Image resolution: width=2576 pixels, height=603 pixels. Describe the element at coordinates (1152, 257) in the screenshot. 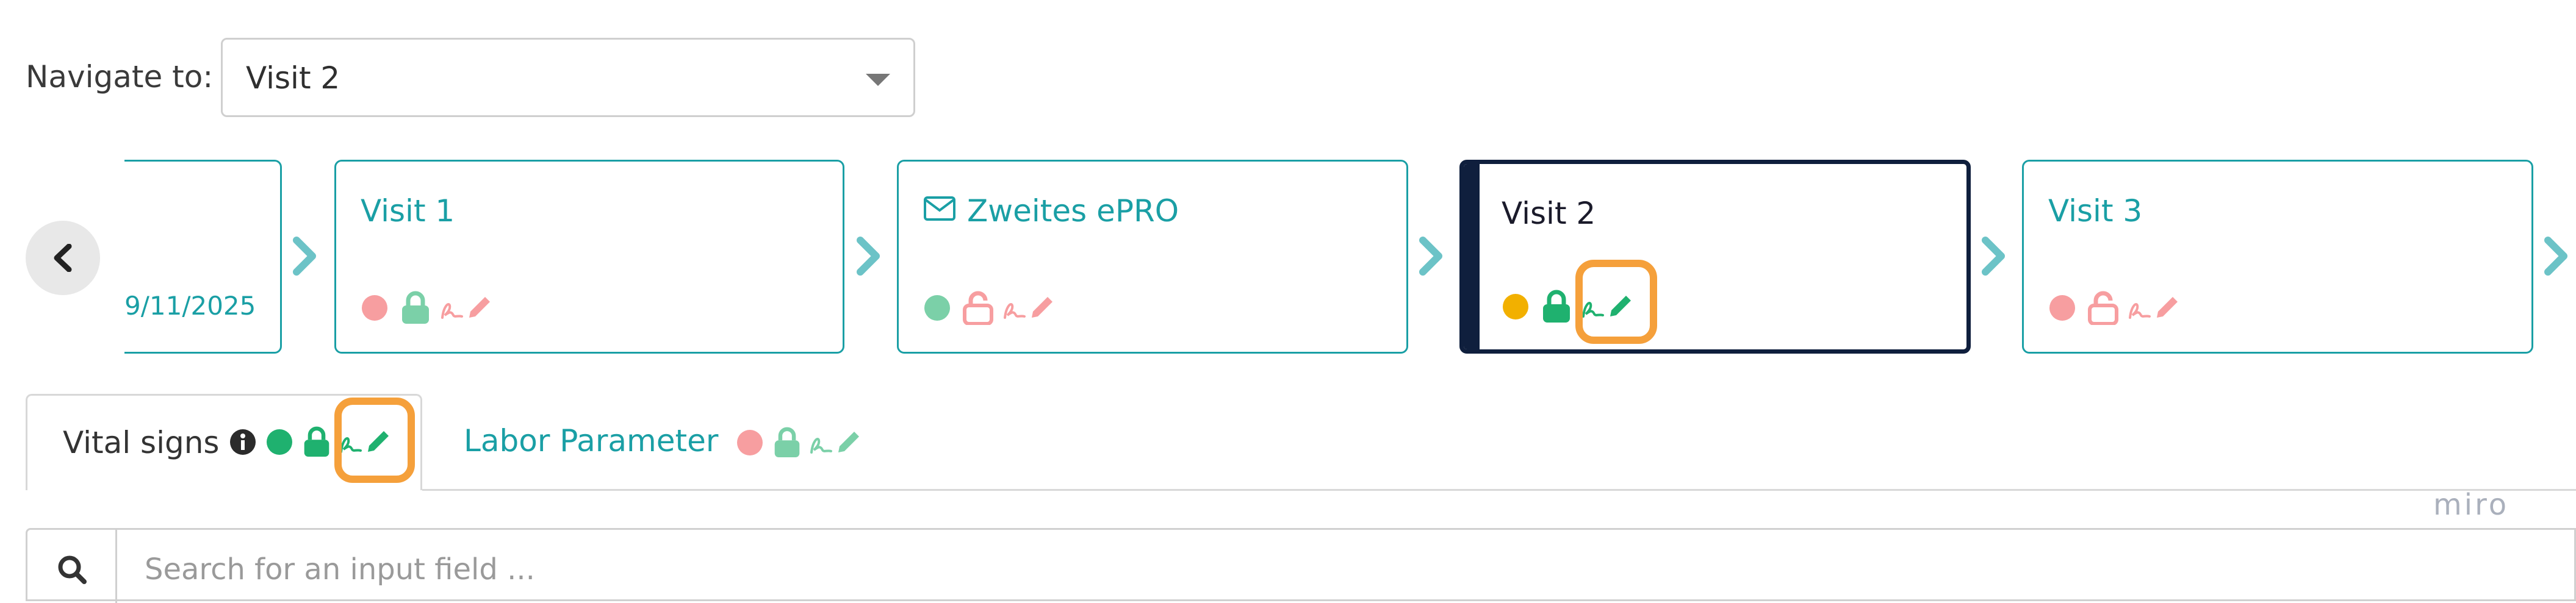

I see `timeline-card-zweites-epro: Zweites ePRO` at that location.